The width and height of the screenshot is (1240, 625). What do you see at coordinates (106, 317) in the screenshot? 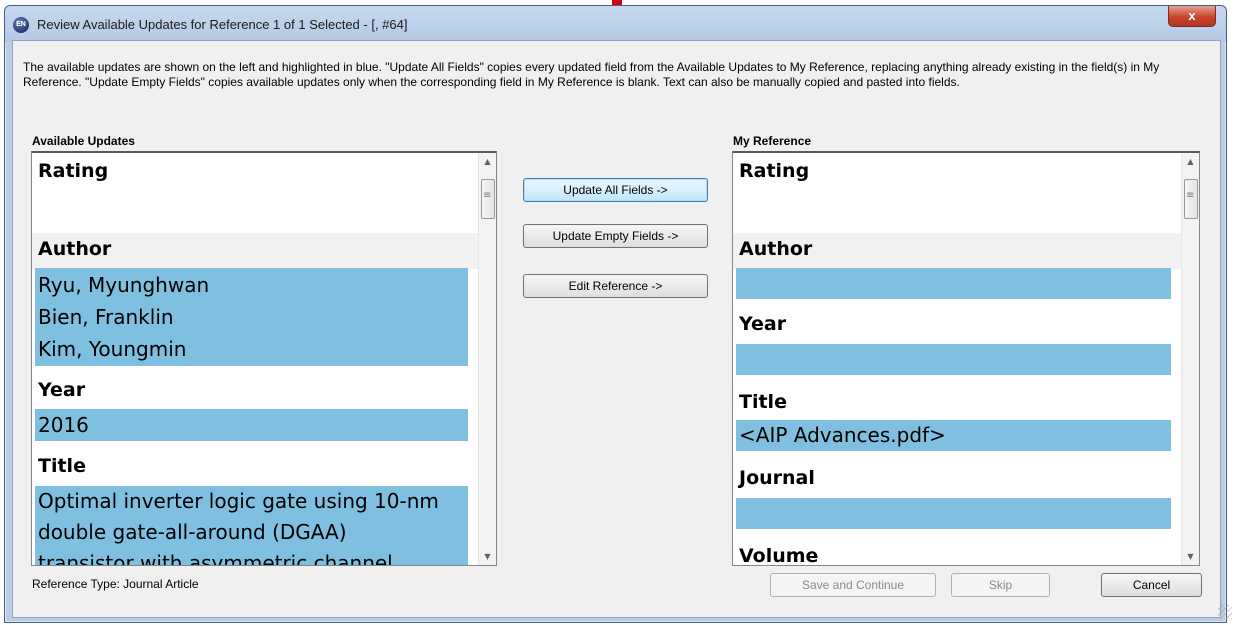
I see `author-line: Bien, Franklin` at bounding box center [106, 317].